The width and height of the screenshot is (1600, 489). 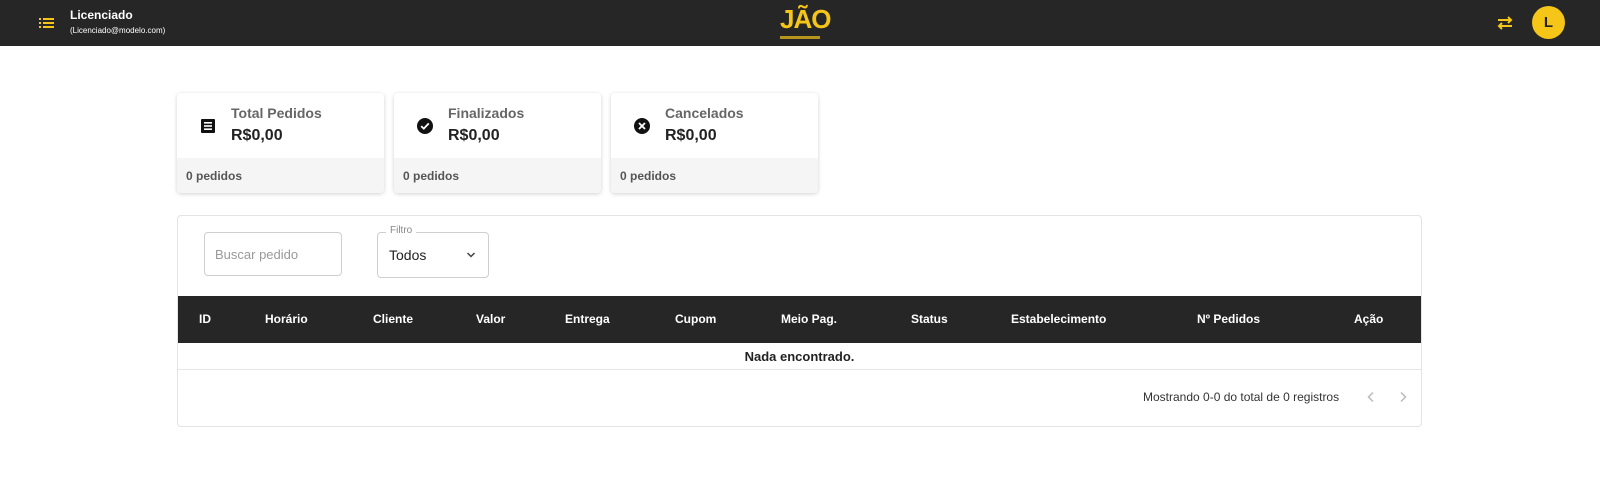 What do you see at coordinates (1368, 319) in the screenshot?
I see `column-header: Ação` at bounding box center [1368, 319].